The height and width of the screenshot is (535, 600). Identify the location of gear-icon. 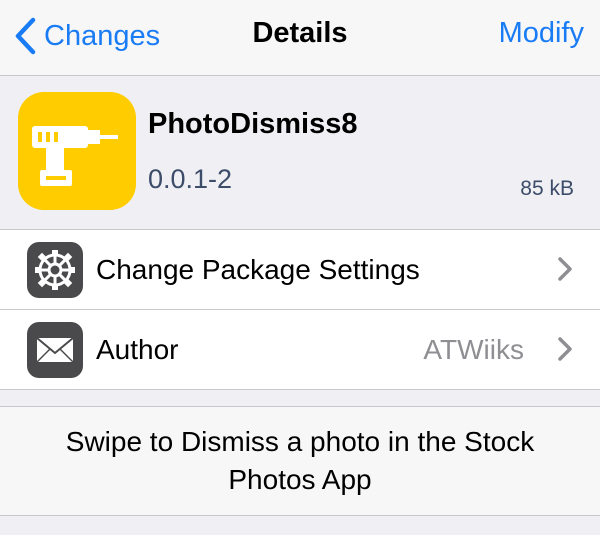
(55, 270).